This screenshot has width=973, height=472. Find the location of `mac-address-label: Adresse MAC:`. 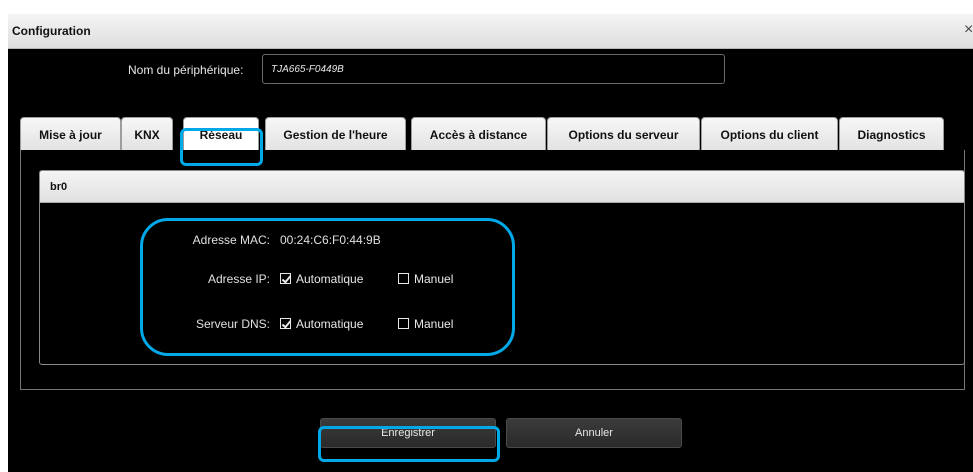

mac-address-label: Adresse MAC: is located at coordinates (231, 240).